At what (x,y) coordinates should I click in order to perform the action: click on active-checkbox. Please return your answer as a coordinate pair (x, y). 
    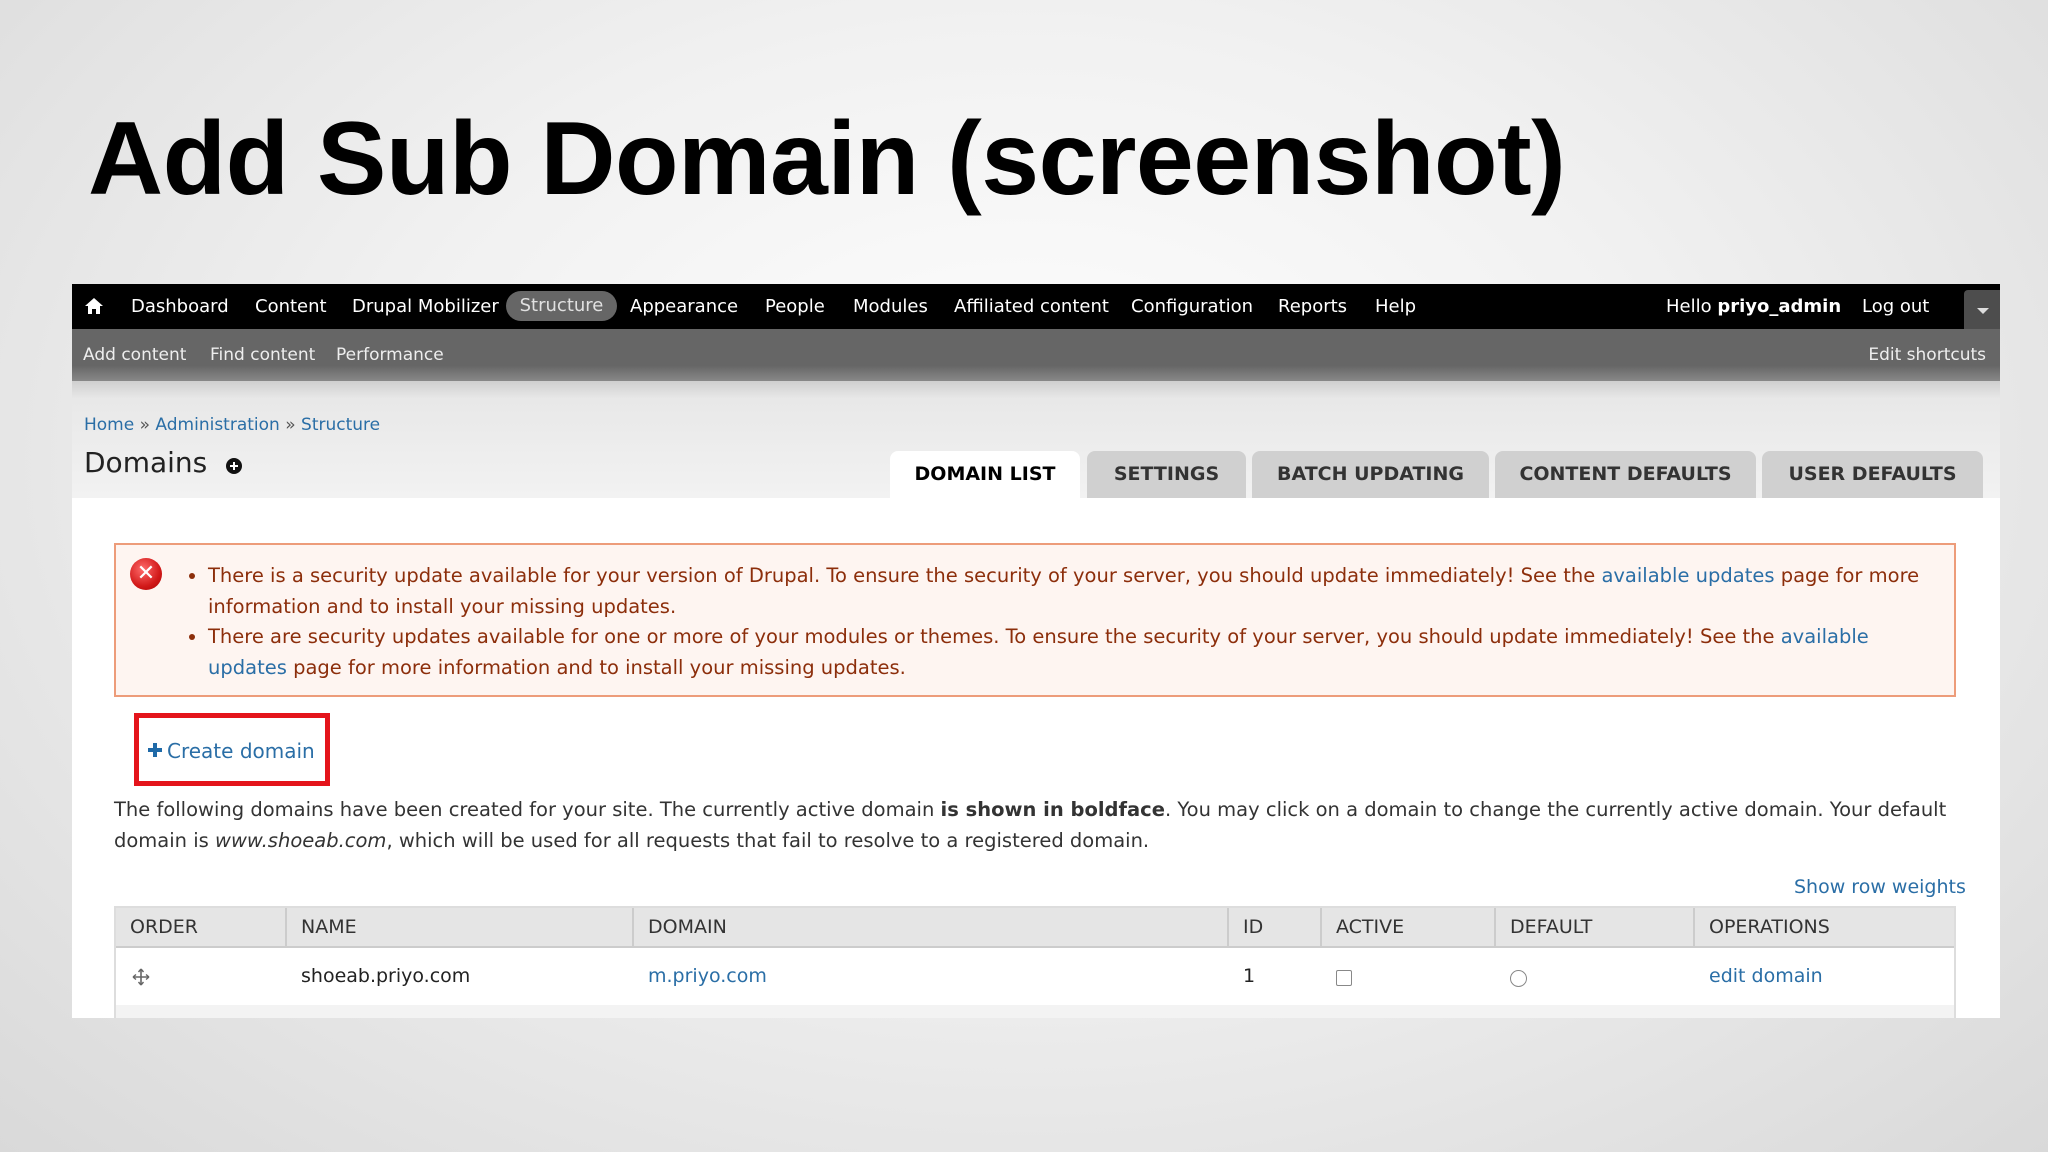
    Looking at the image, I should click on (1344, 978).